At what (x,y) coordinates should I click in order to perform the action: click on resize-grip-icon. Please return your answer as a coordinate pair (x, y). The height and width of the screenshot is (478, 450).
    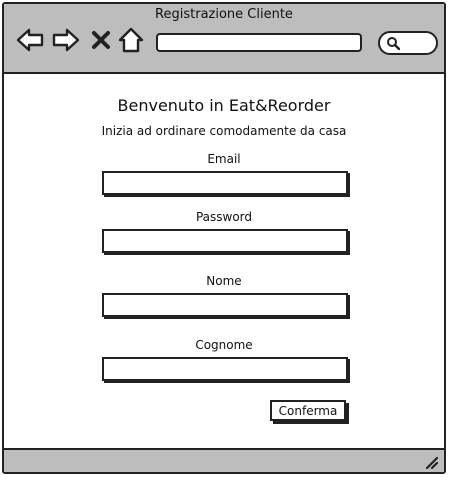
    Looking at the image, I should click on (431, 462).